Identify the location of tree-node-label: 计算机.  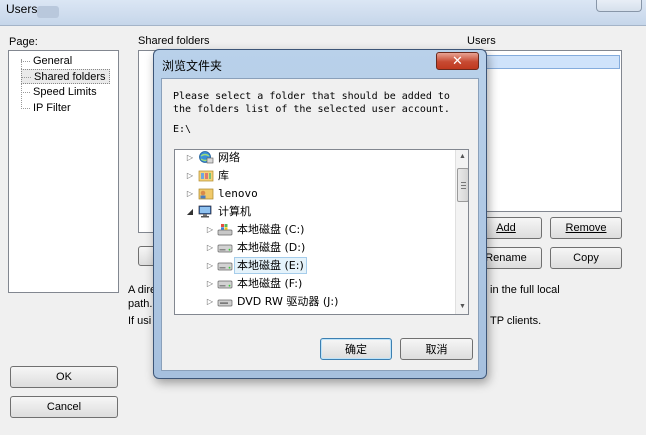
(234, 211).